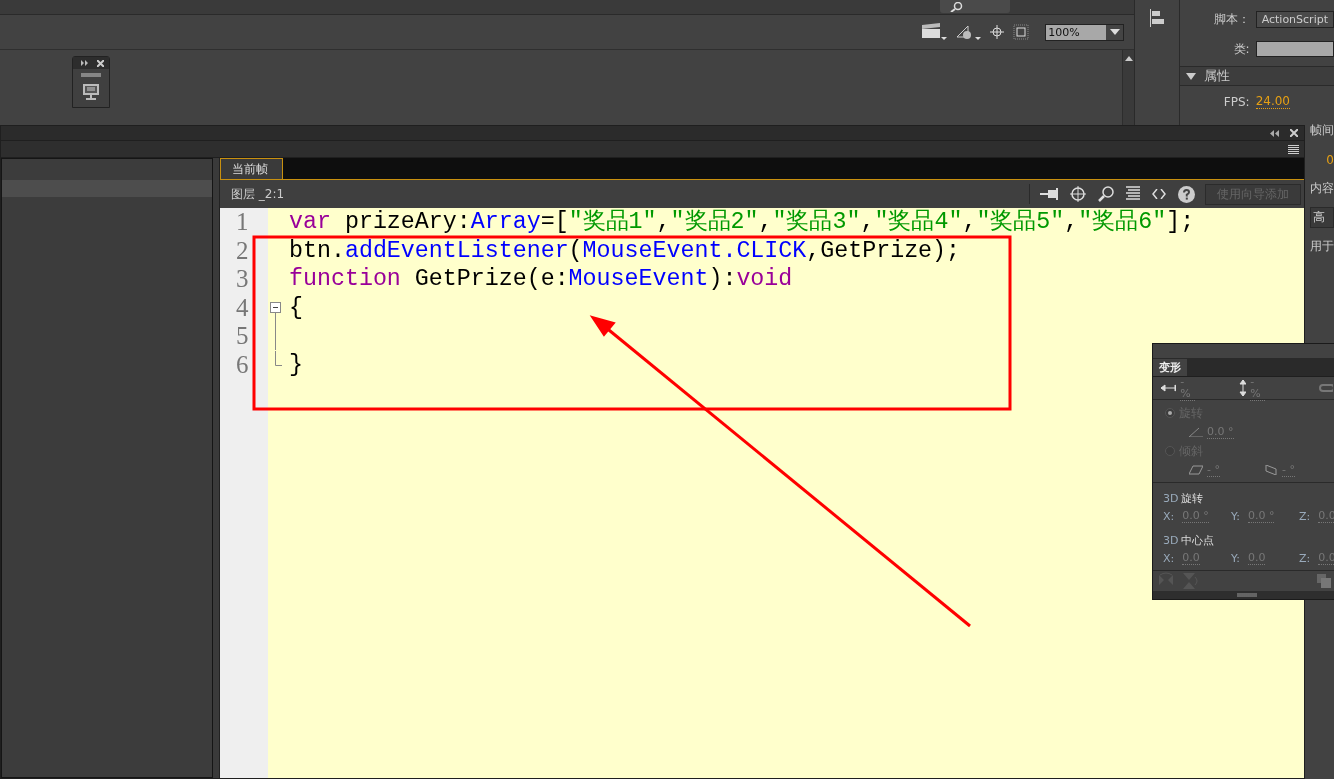 The image size is (1334, 779). What do you see at coordinates (1274, 133) in the screenshot?
I see `collapse-icon` at bounding box center [1274, 133].